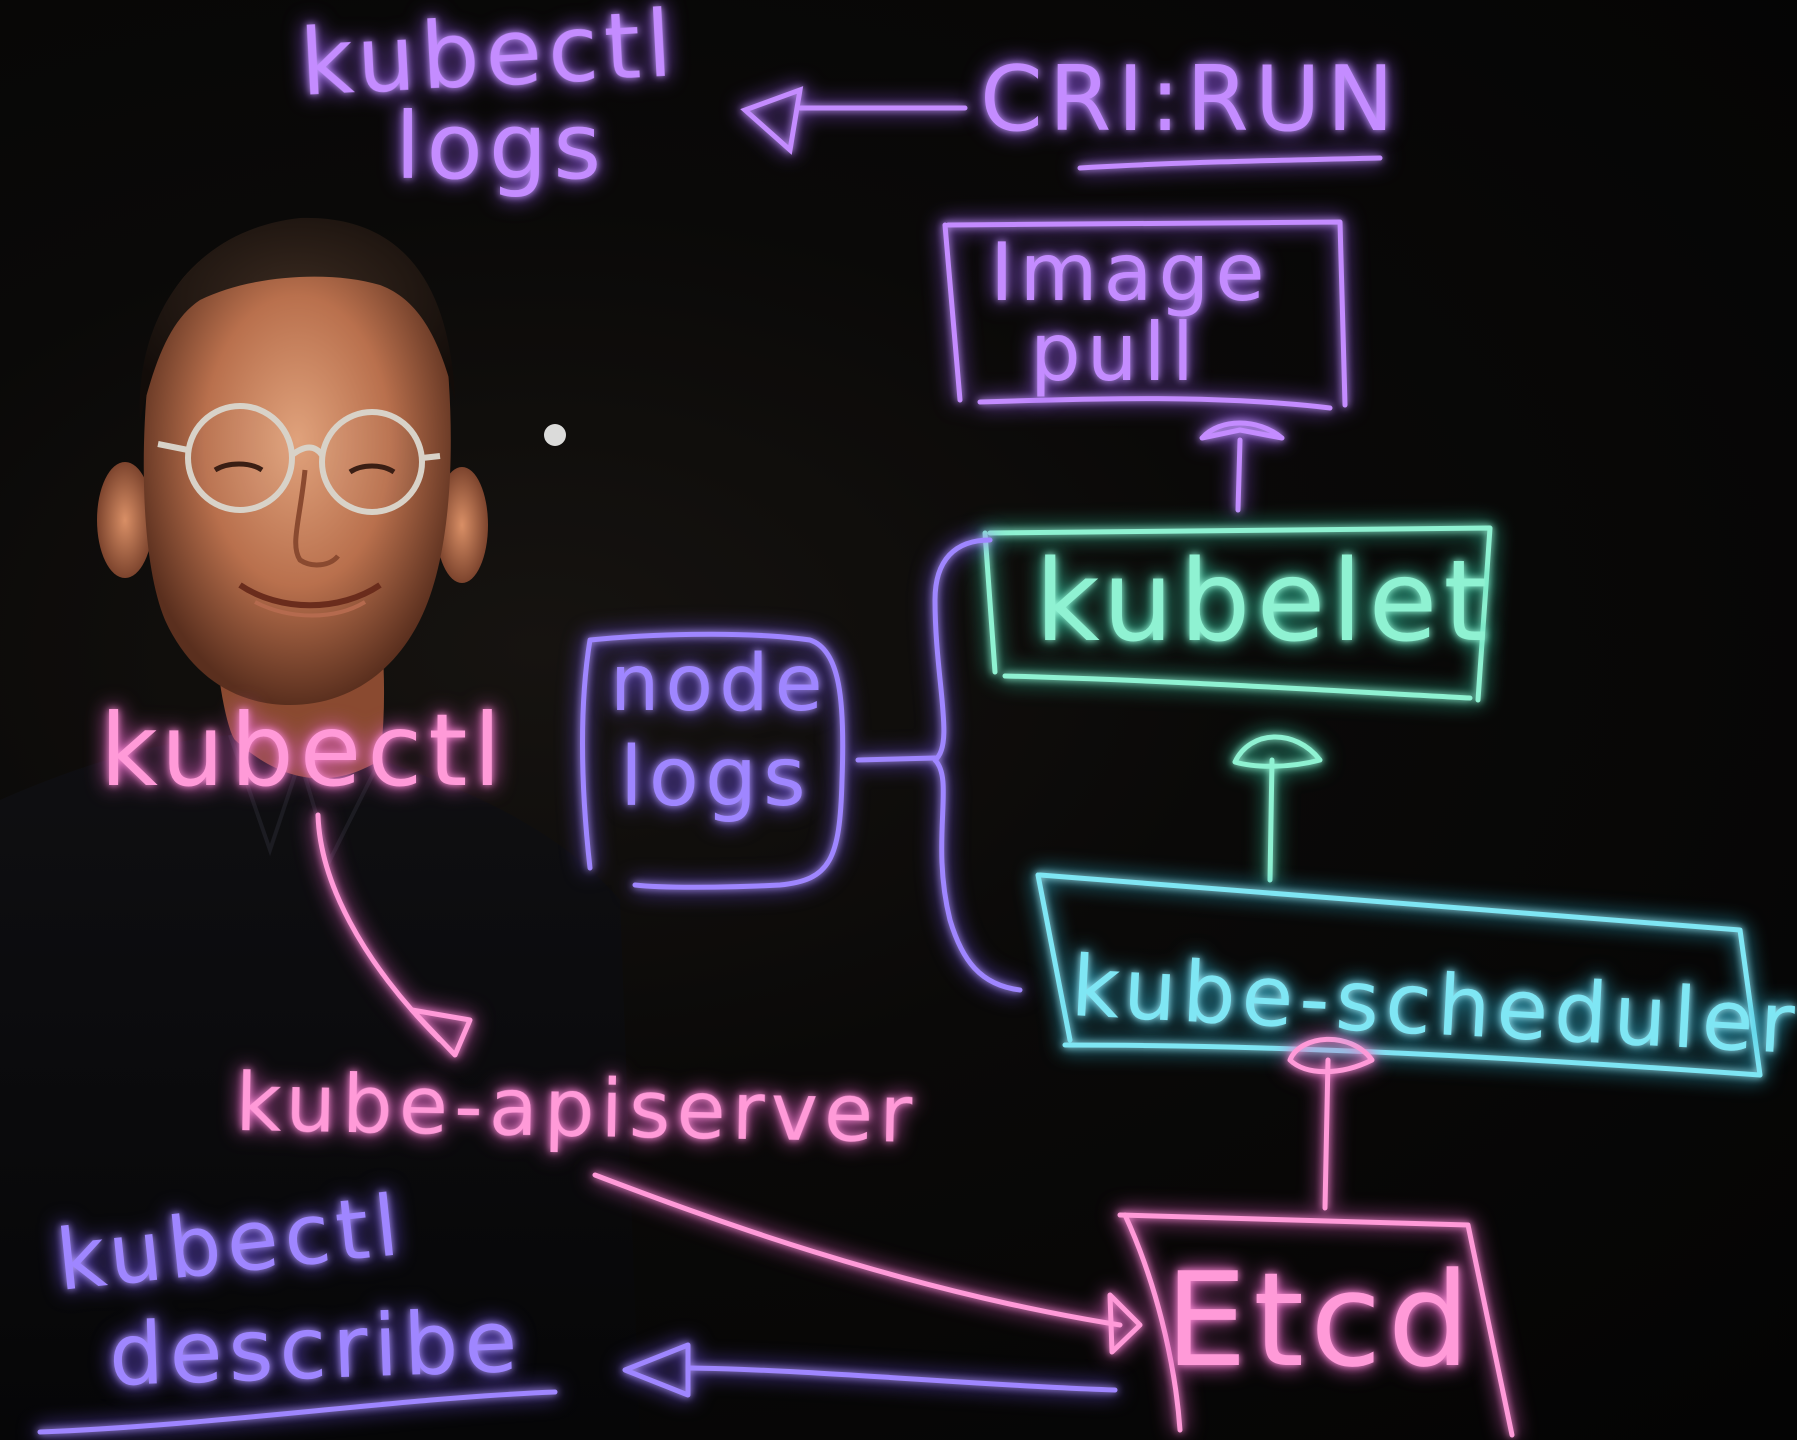 This screenshot has width=1797, height=1440. I want to click on arrow-etcd-to-describe, so click(902, 1379).